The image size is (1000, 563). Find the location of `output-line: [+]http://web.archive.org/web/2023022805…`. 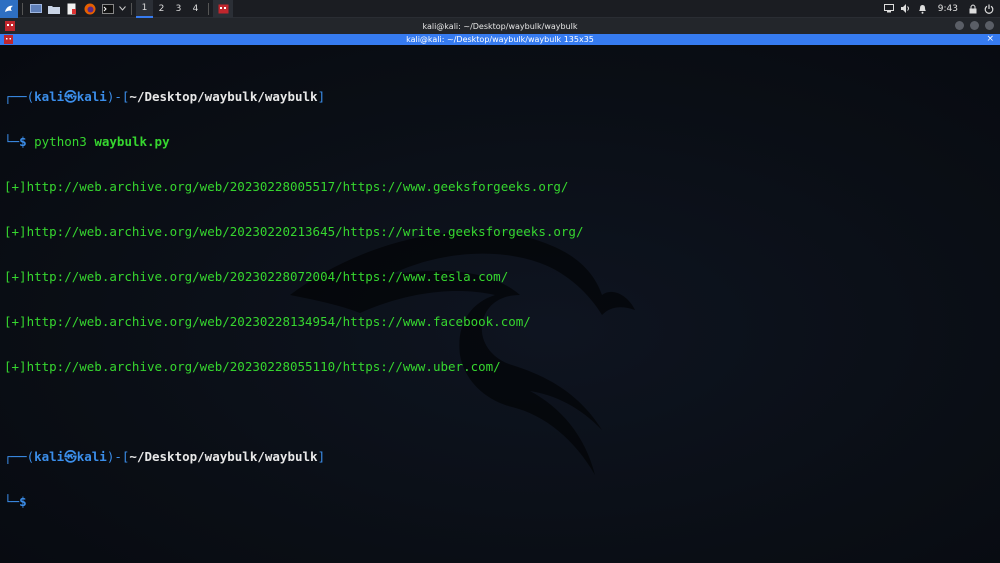

output-line: [+]http://web.archive.org/web/2023022805… is located at coordinates (252, 366).